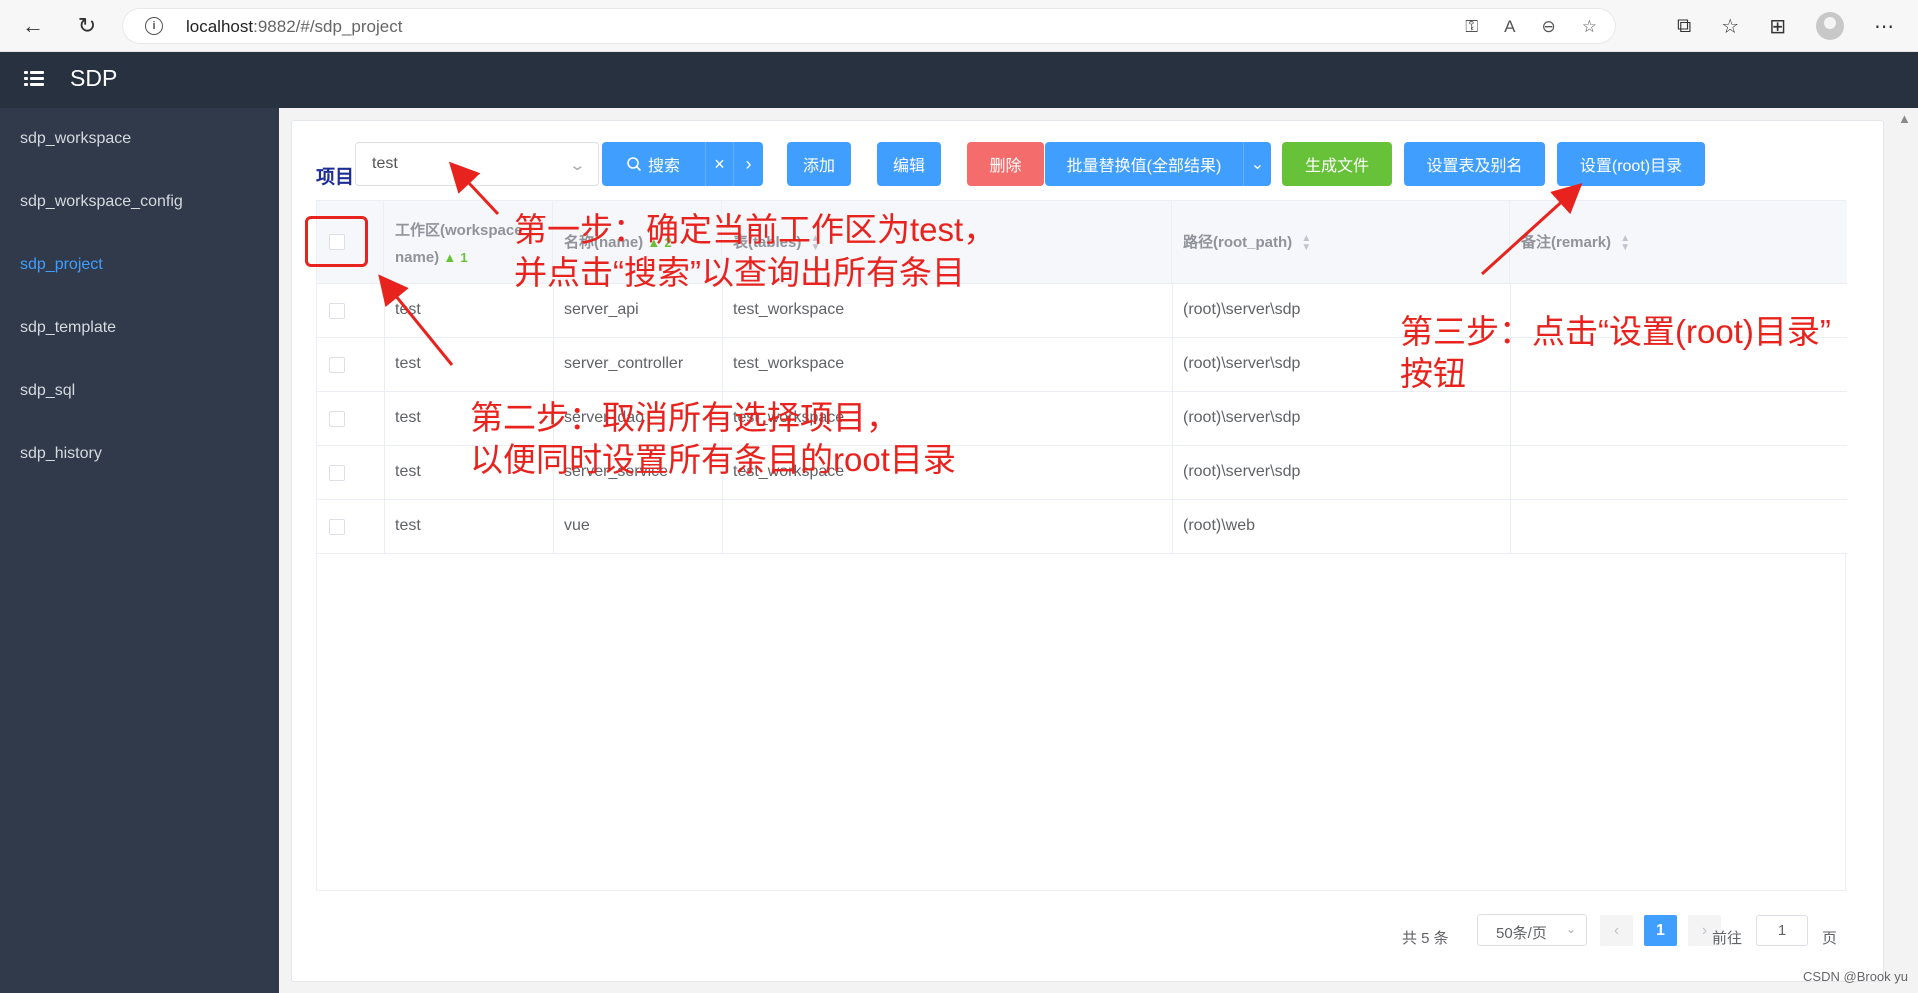 Image resolution: width=1918 pixels, height=993 pixels. I want to click on workspace-select-value: test, so click(385, 163).